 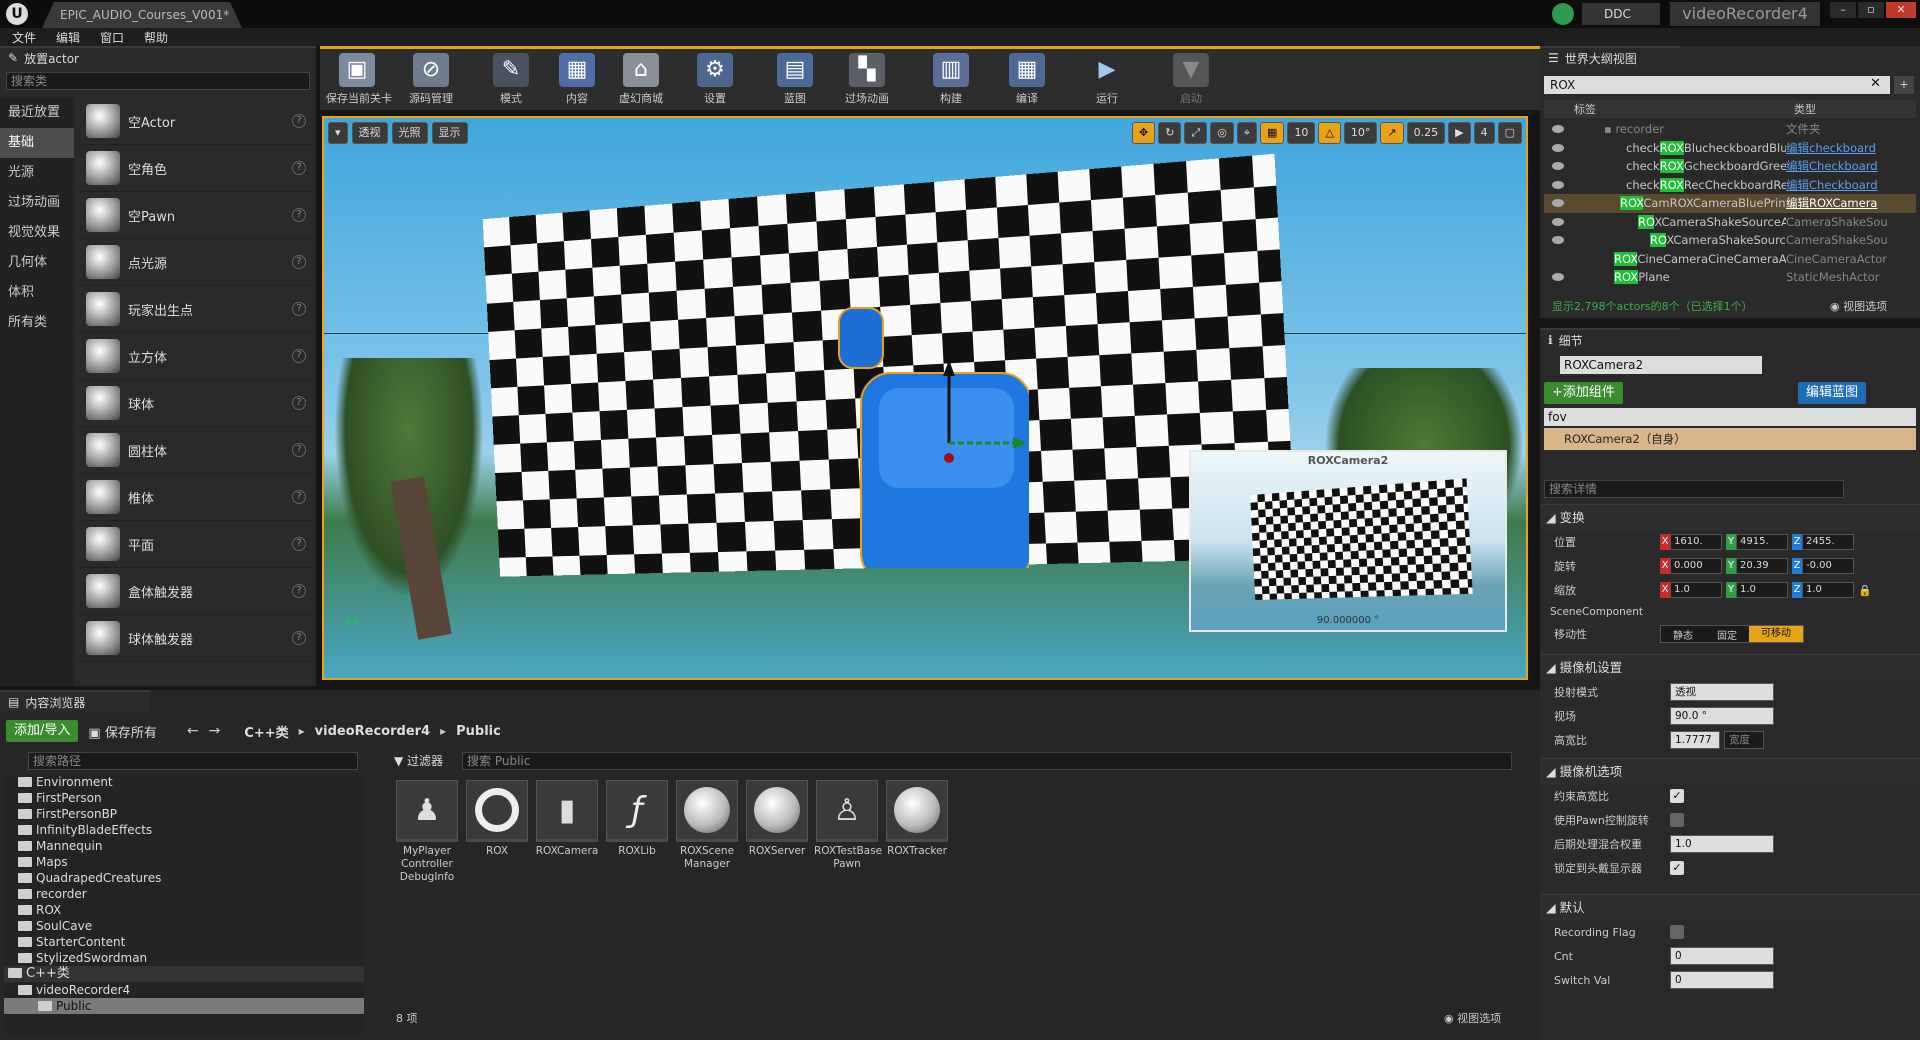 What do you see at coordinates (1871, 10) in the screenshot?
I see `maximize-icon: ▫` at bounding box center [1871, 10].